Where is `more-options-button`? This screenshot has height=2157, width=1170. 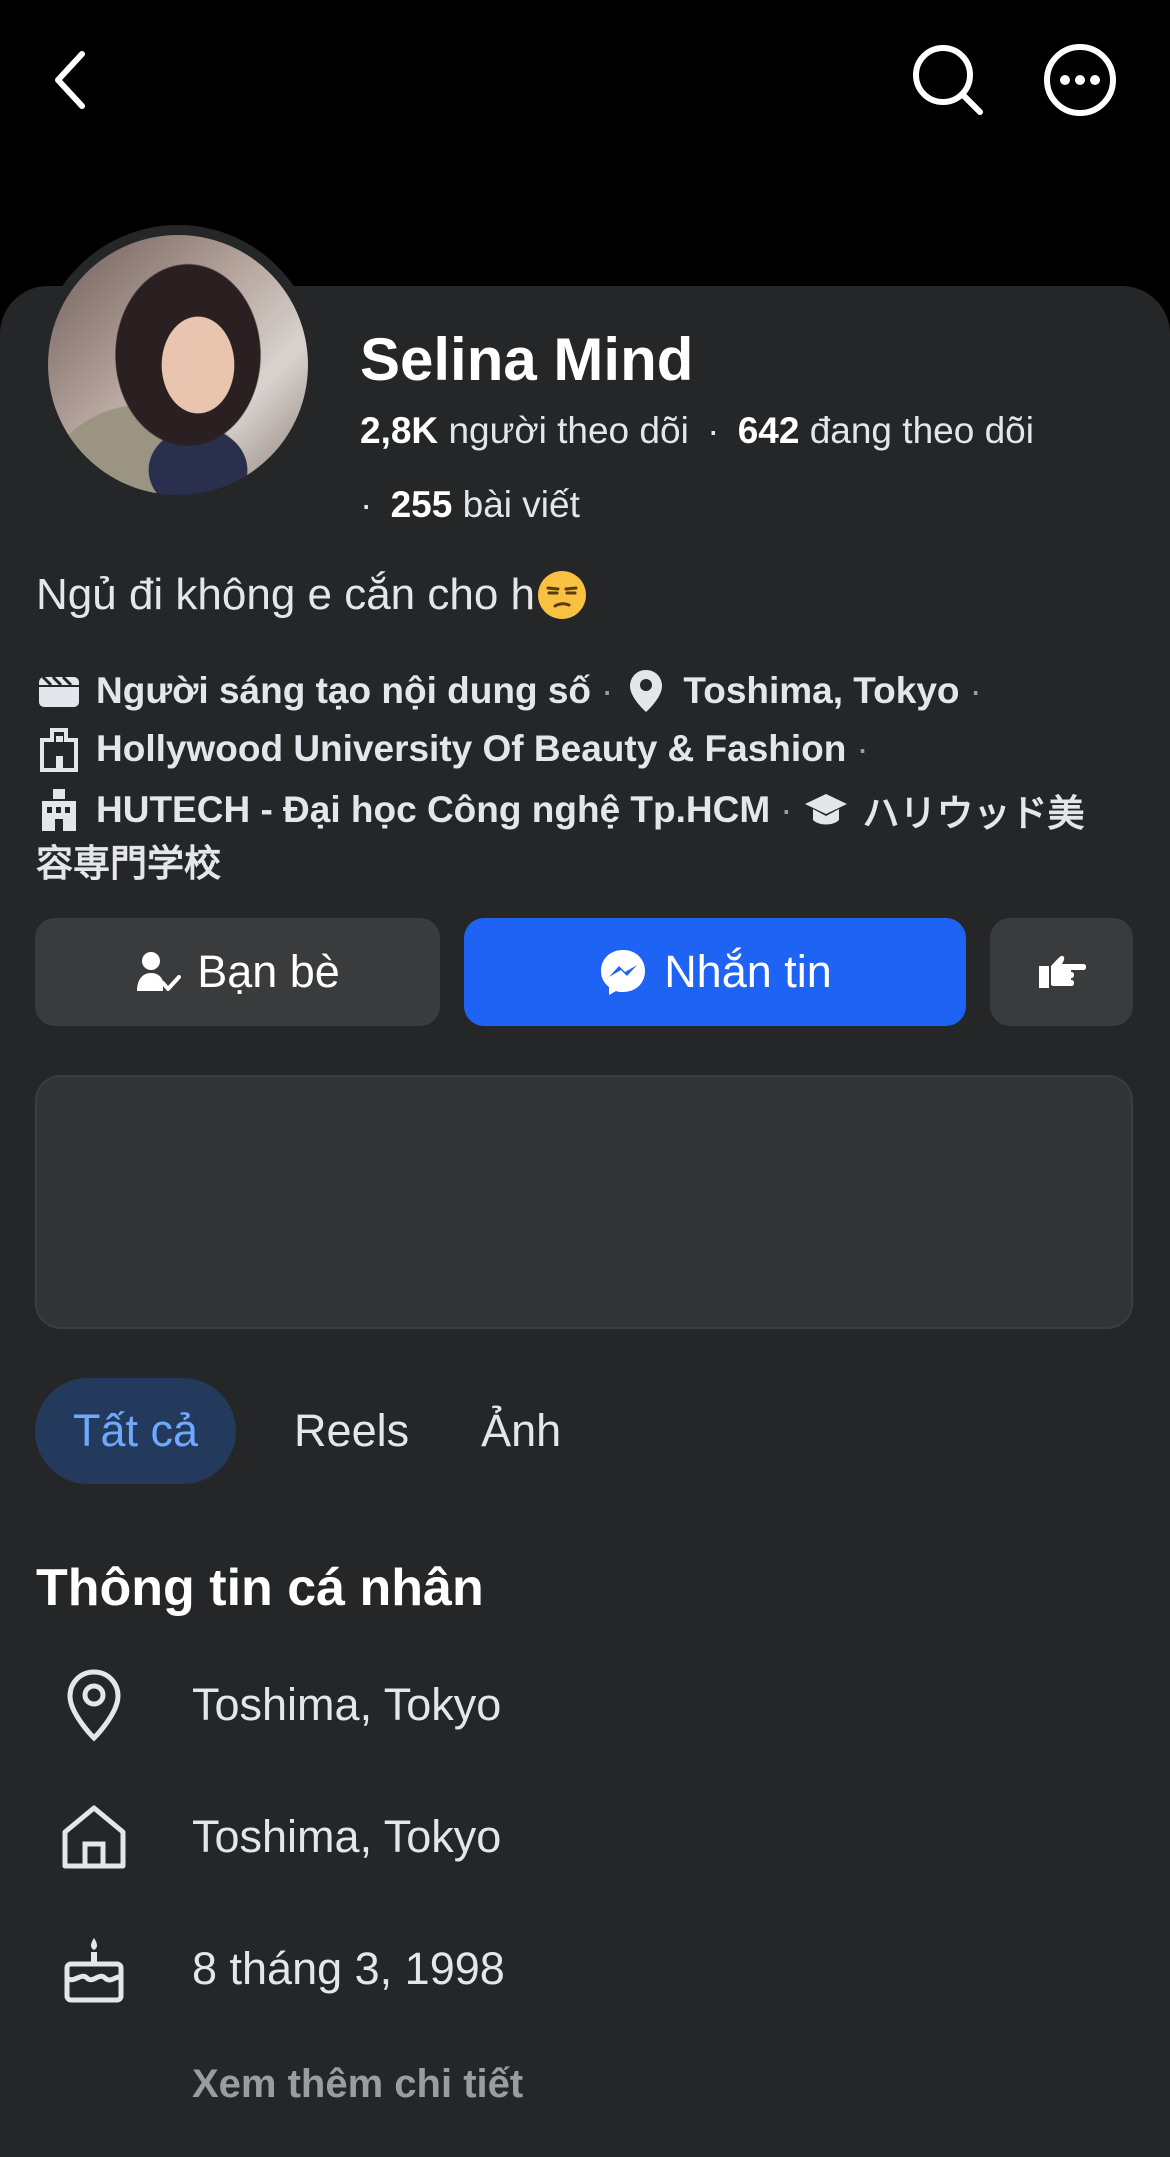
more-options-button is located at coordinates (1080, 80).